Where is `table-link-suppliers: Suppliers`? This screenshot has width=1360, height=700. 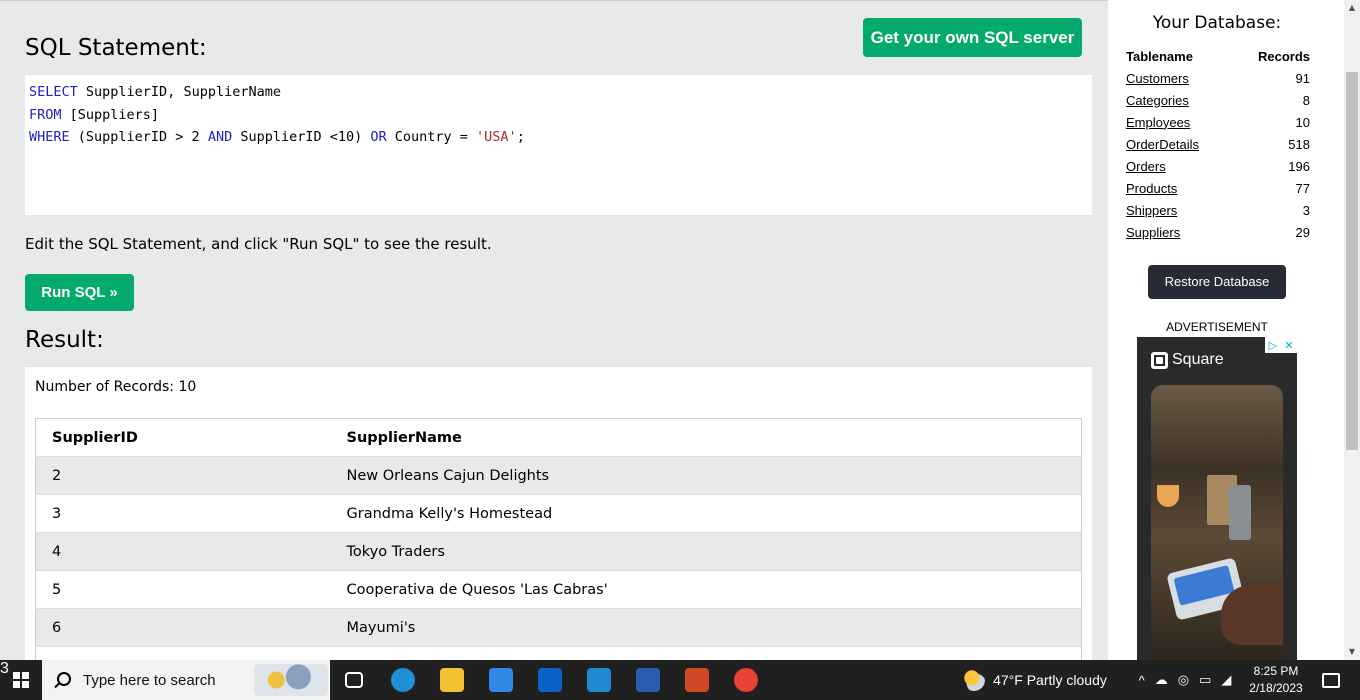 table-link-suppliers: Suppliers is located at coordinates (1153, 232).